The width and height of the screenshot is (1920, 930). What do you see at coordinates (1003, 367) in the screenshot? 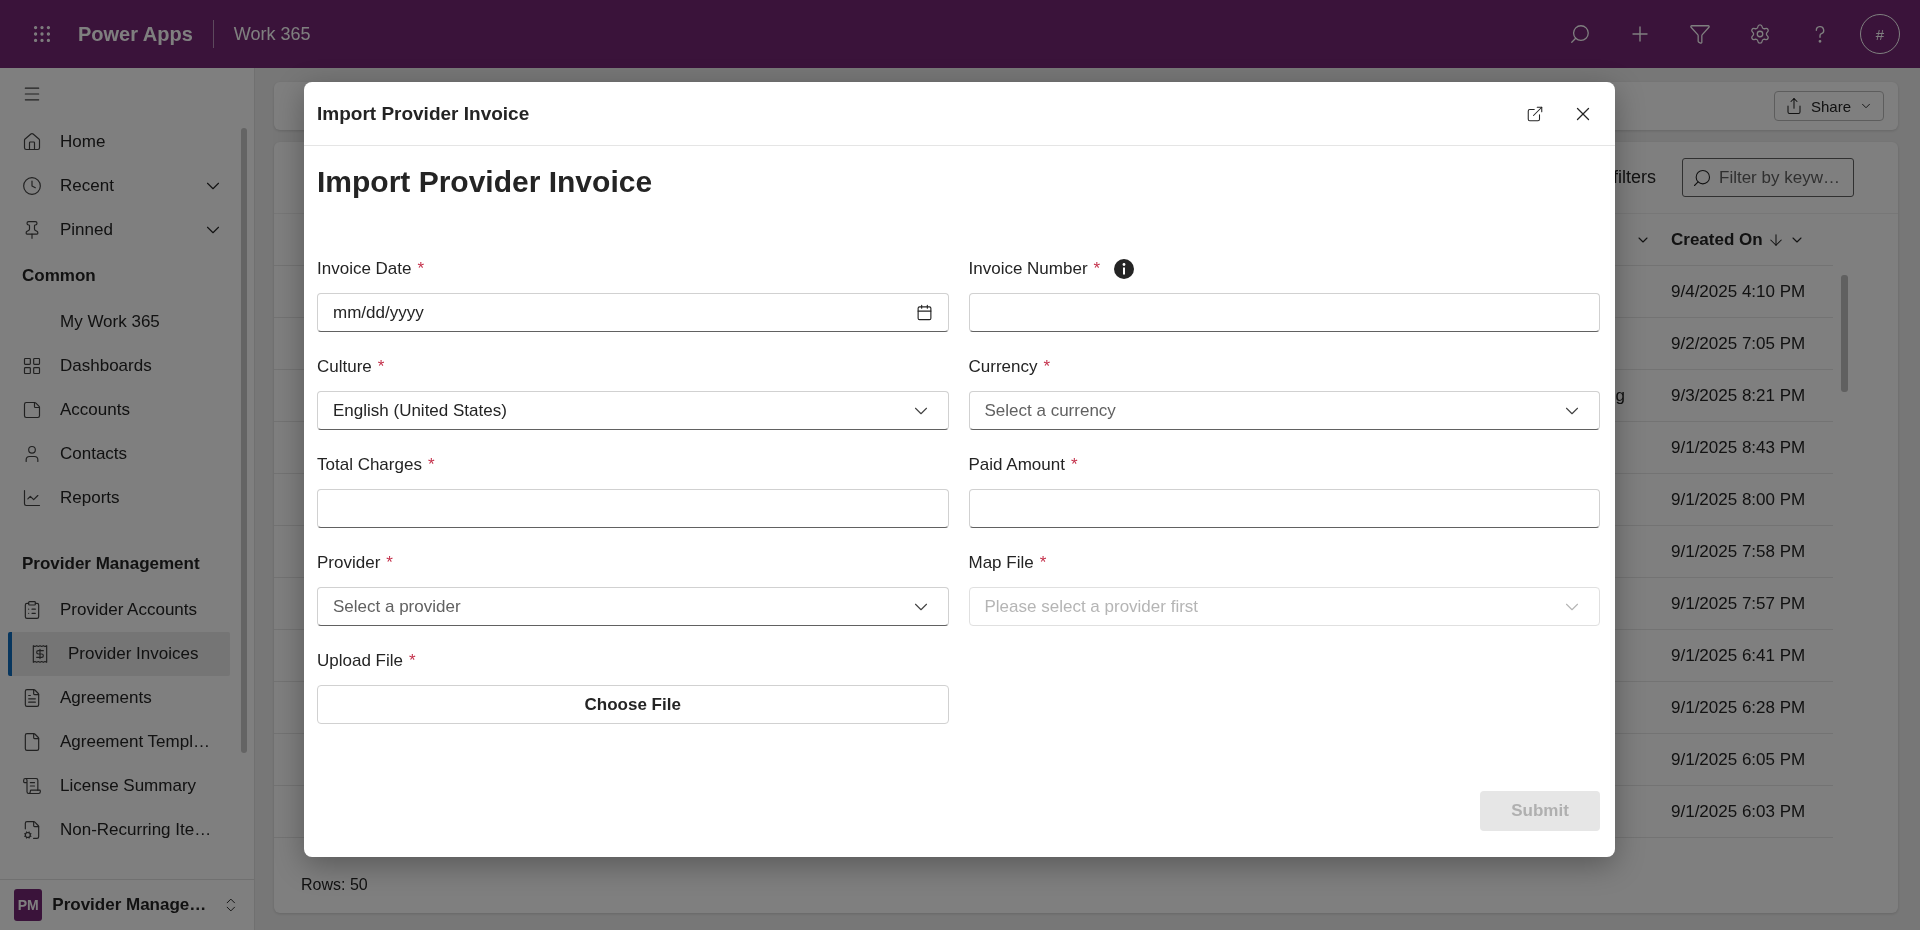
I see `field-label: Currency` at bounding box center [1003, 367].